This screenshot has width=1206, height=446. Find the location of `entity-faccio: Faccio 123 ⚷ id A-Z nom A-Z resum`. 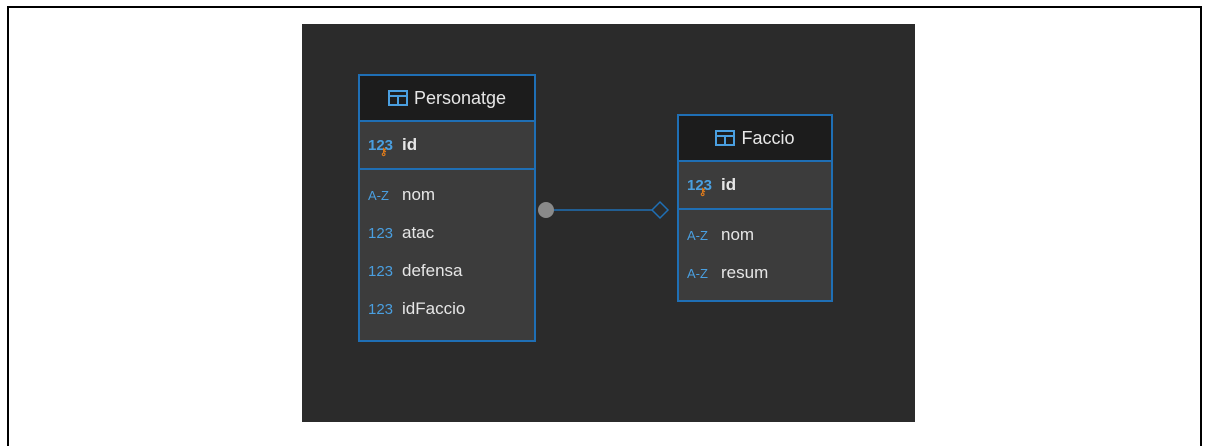

entity-faccio: Faccio 123 ⚷ id A-Z nom A-Z resum is located at coordinates (755, 208).